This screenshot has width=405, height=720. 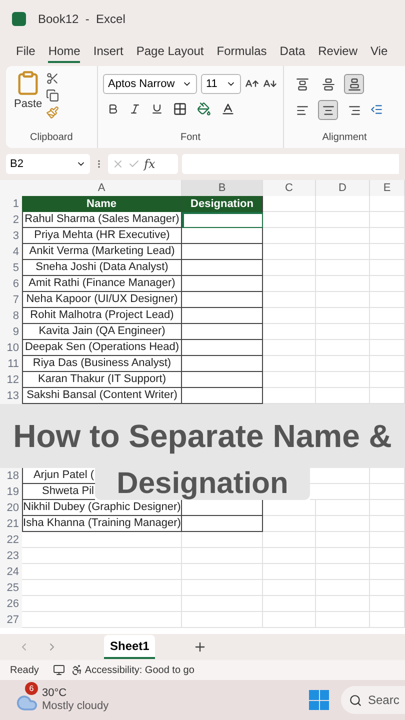 What do you see at coordinates (53, 95) in the screenshot?
I see `copy-icon` at bounding box center [53, 95].